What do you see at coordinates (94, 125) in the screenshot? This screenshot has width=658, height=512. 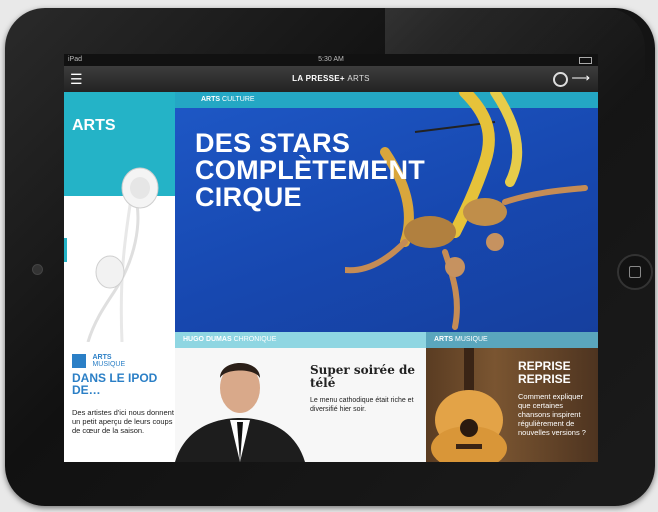 I see `section-title: ARTS` at bounding box center [94, 125].